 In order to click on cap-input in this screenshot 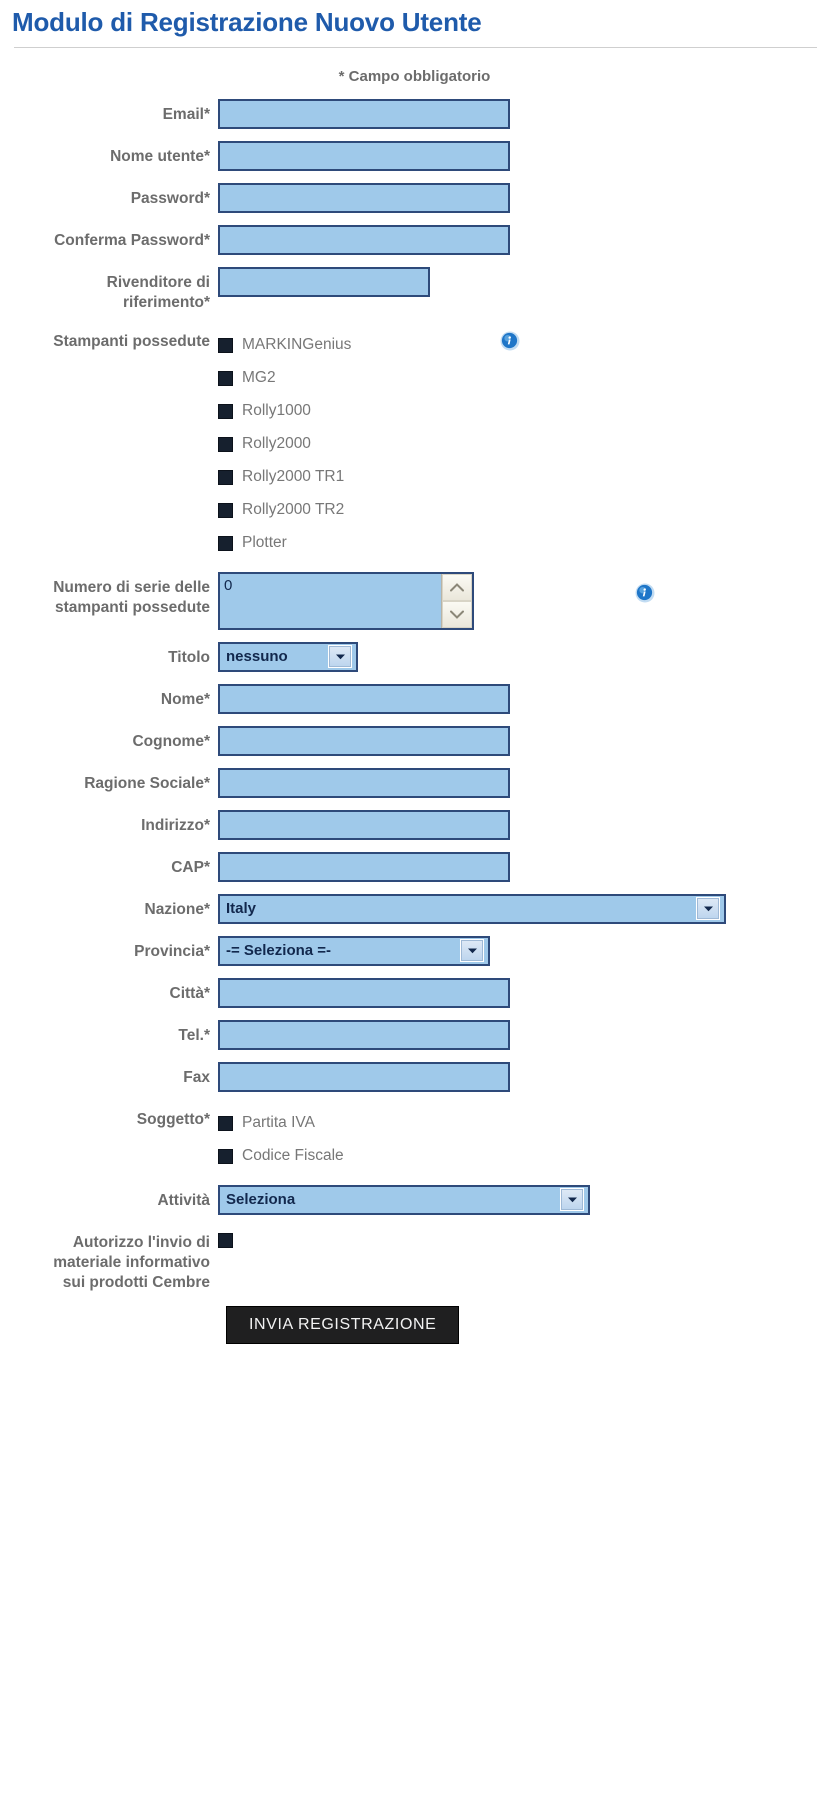, I will do `click(364, 866)`.